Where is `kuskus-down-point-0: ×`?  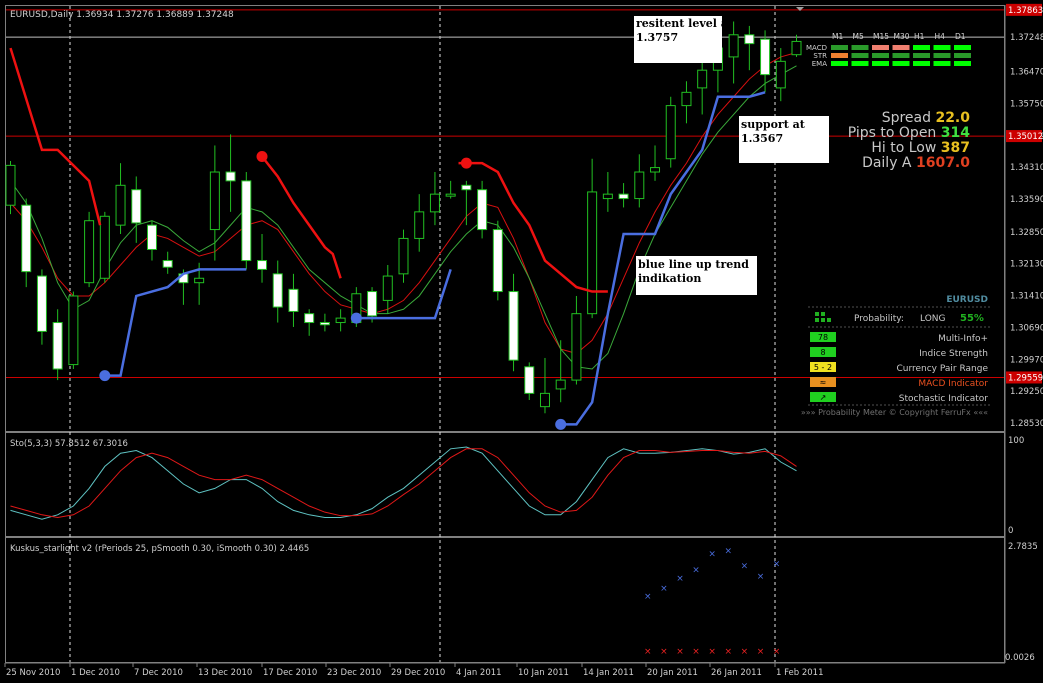 kuskus-down-point-0: × is located at coordinates (648, 652).